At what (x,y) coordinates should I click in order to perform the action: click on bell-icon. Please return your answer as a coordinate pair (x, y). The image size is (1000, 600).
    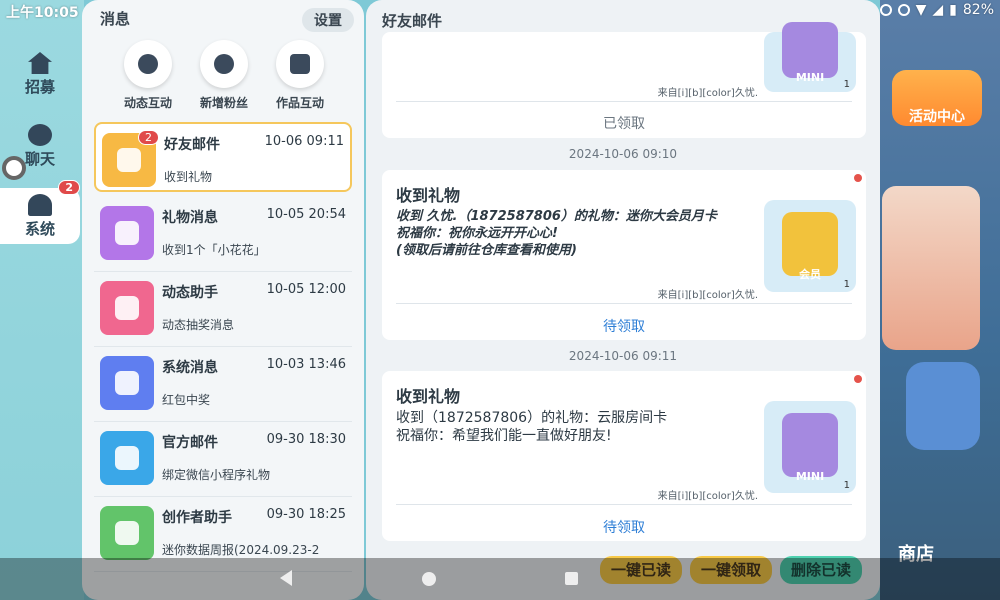
    Looking at the image, I should click on (40, 205).